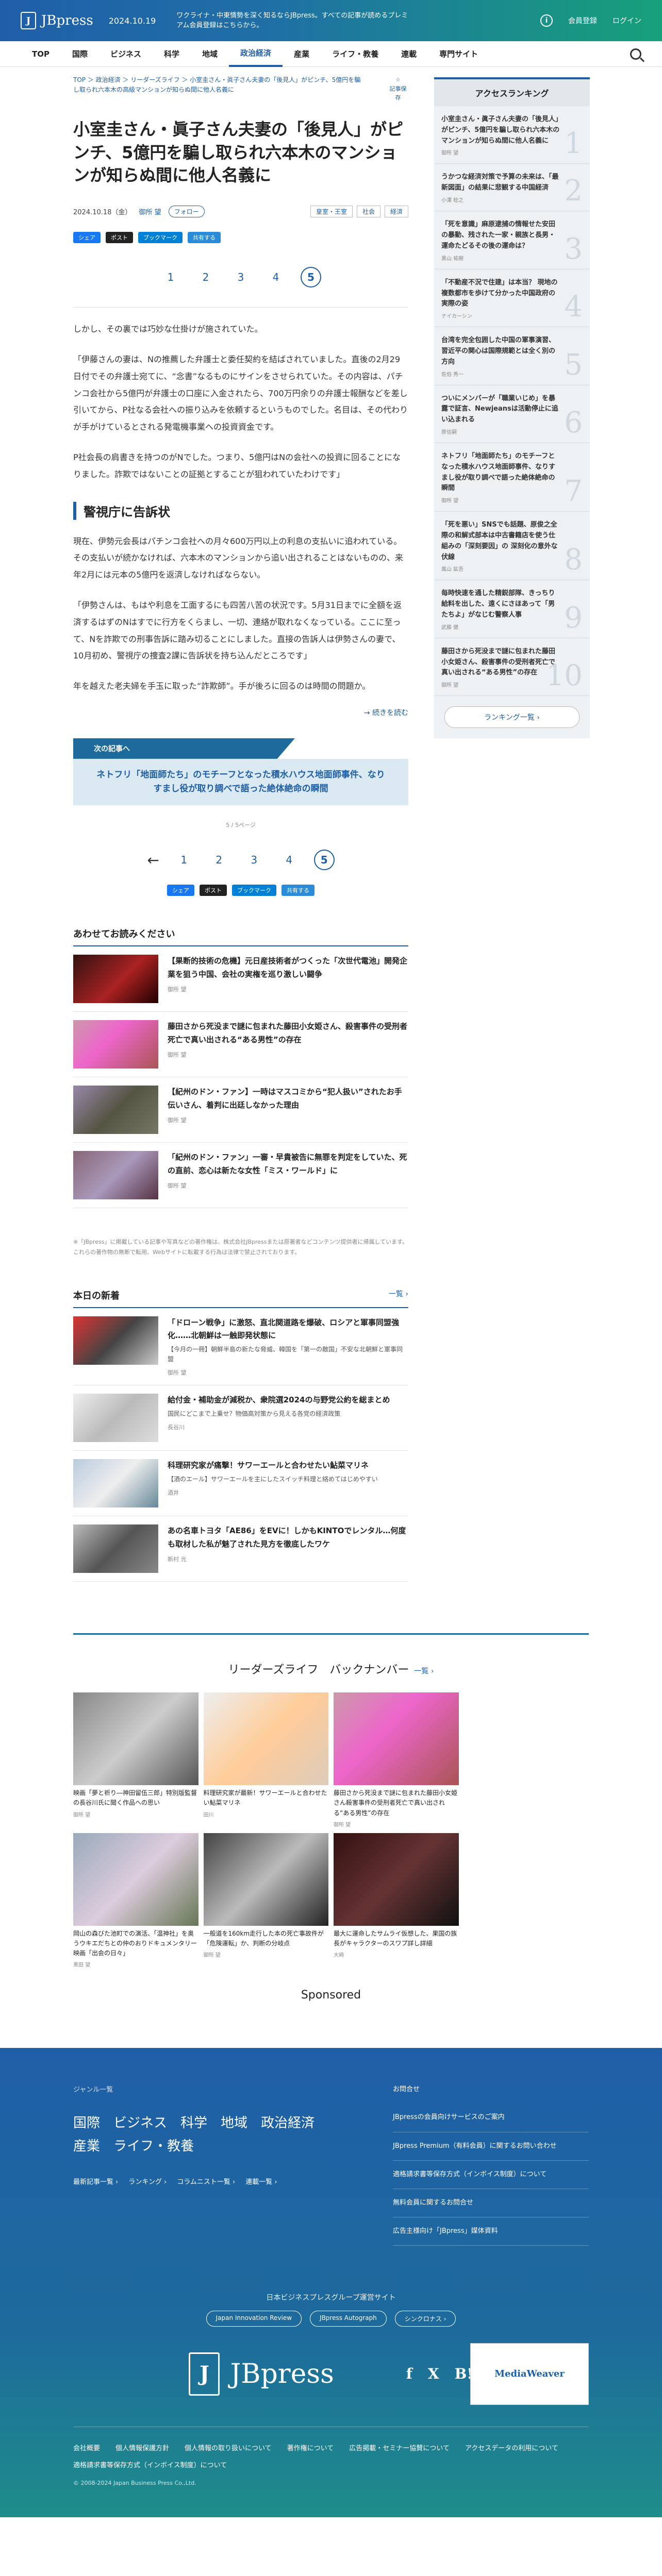 Image resolution: width=662 pixels, height=2576 pixels. What do you see at coordinates (153, 2145) in the screenshot?
I see `footer-genre-life: ライフ・教養` at bounding box center [153, 2145].